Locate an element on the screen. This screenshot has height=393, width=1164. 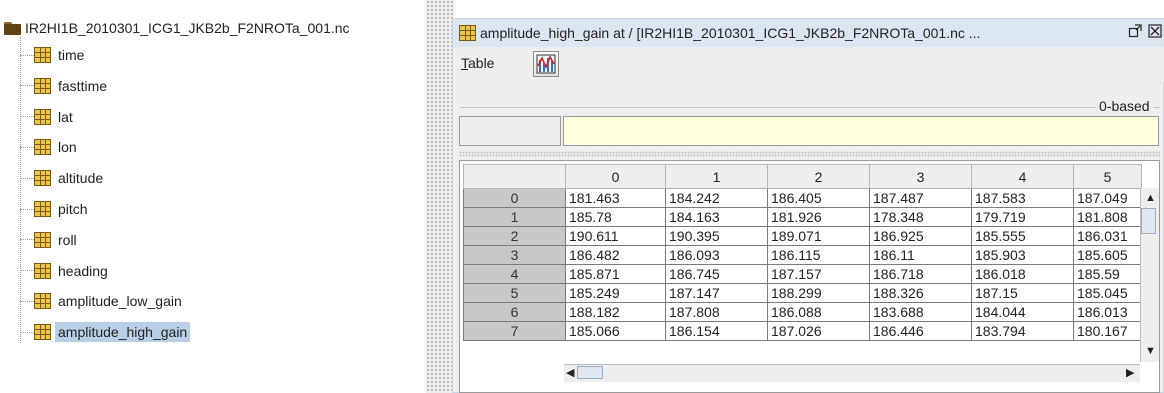
table-cell: 187.049 is located at coordinates (1107, 198).